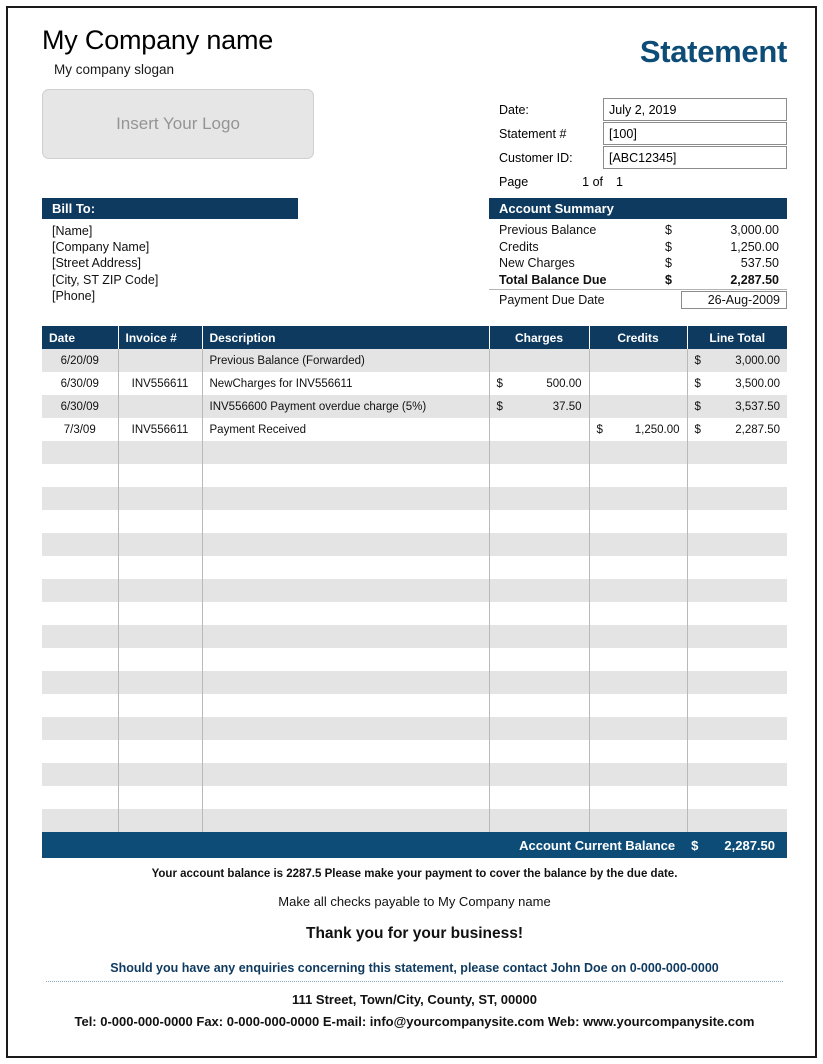 This screenshot has height=1064, width=823. I want to click on meta-row-statement: Statement # [100], so click(643, 133).